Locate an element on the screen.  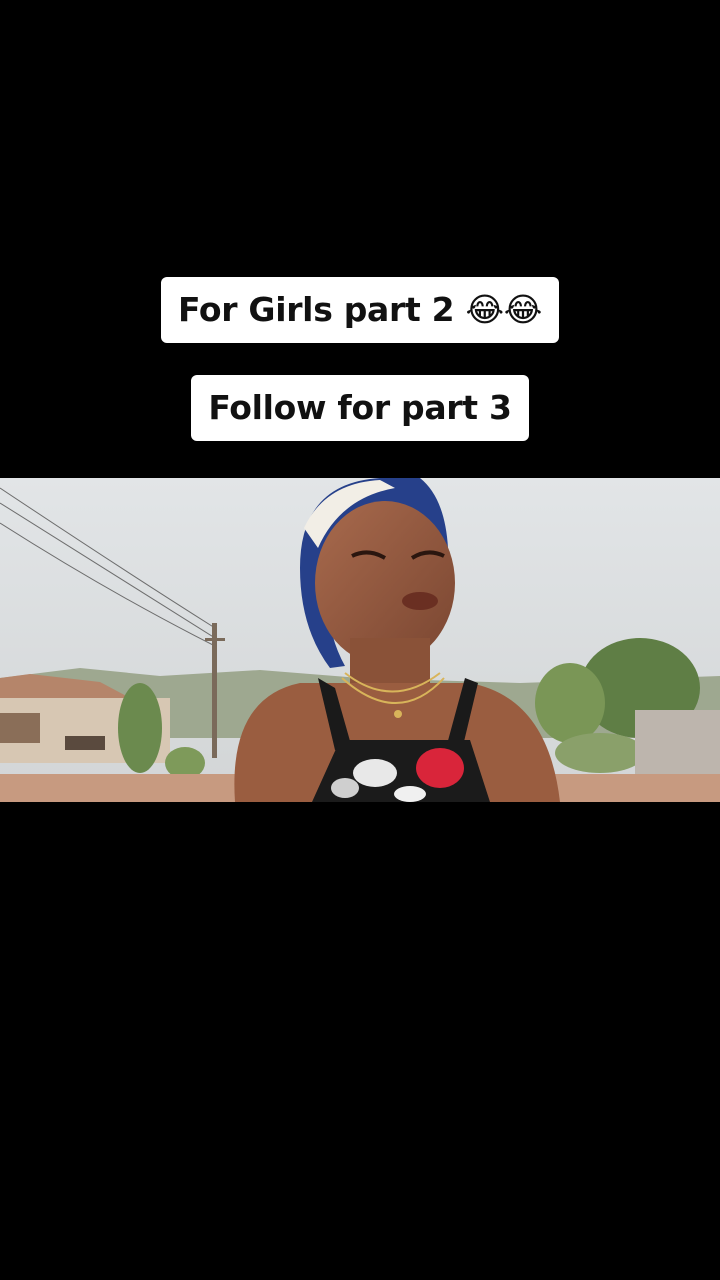
caption-text-1: For Girls part 2 😂😂 is located at coordinates (360, 310).